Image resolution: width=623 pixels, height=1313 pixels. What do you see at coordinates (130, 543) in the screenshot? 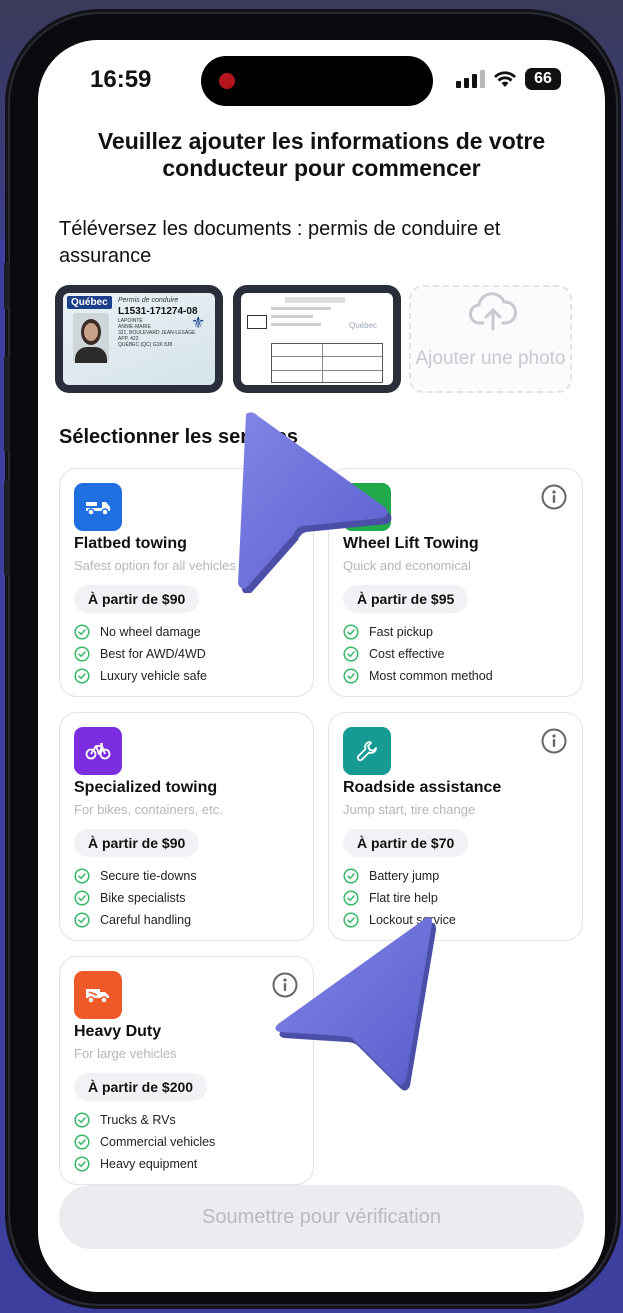
I see `service-title: Flatbed towing` at bounding box center [130, 543].